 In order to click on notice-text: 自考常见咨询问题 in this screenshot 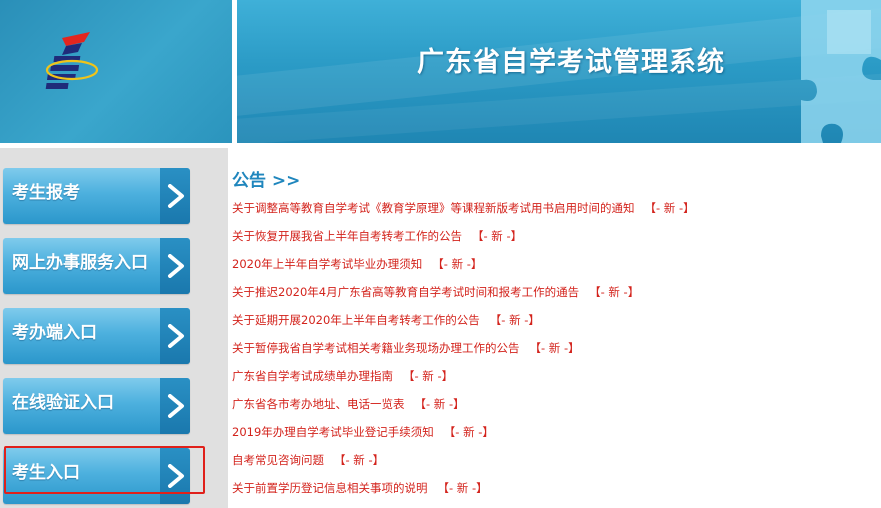, I will do `click(278, 460)`.